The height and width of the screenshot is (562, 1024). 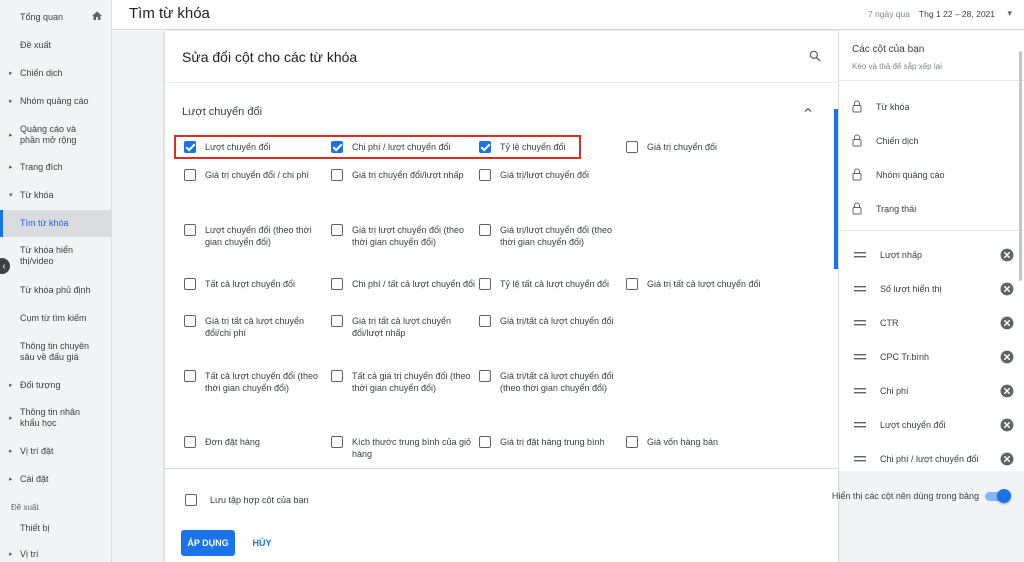 I want to click on nav-item-auction-insights: Thông tin chuyên sâu về đấu giá, so click(x=50, y=352).